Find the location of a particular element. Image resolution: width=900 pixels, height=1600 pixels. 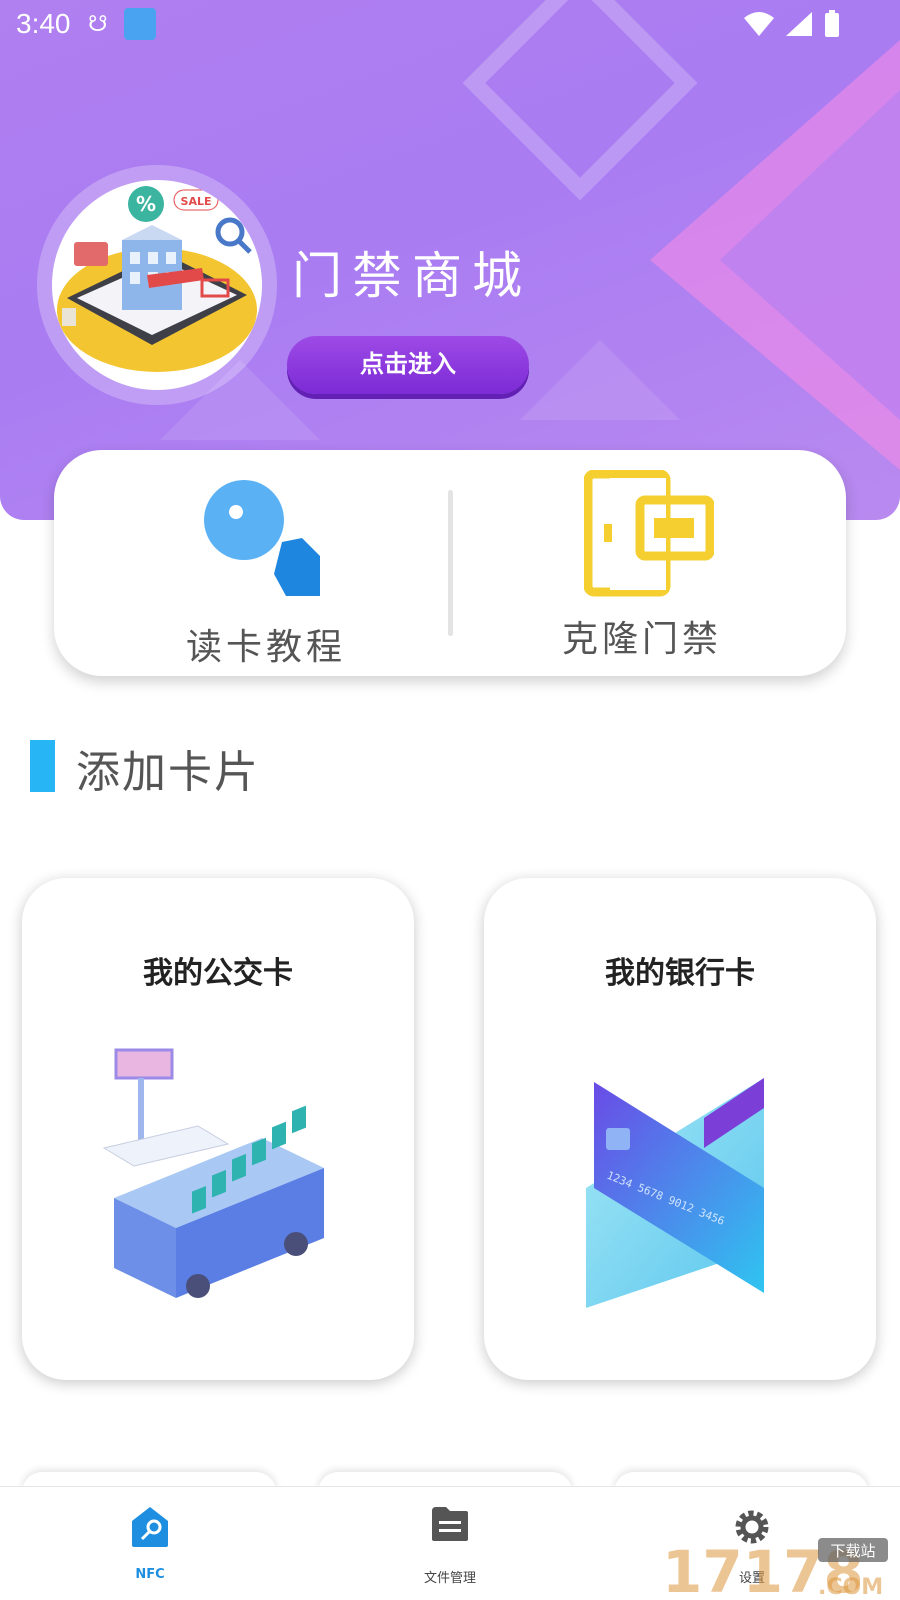

nav-label-nfc: NFC is located at coordinates (150, 1574).